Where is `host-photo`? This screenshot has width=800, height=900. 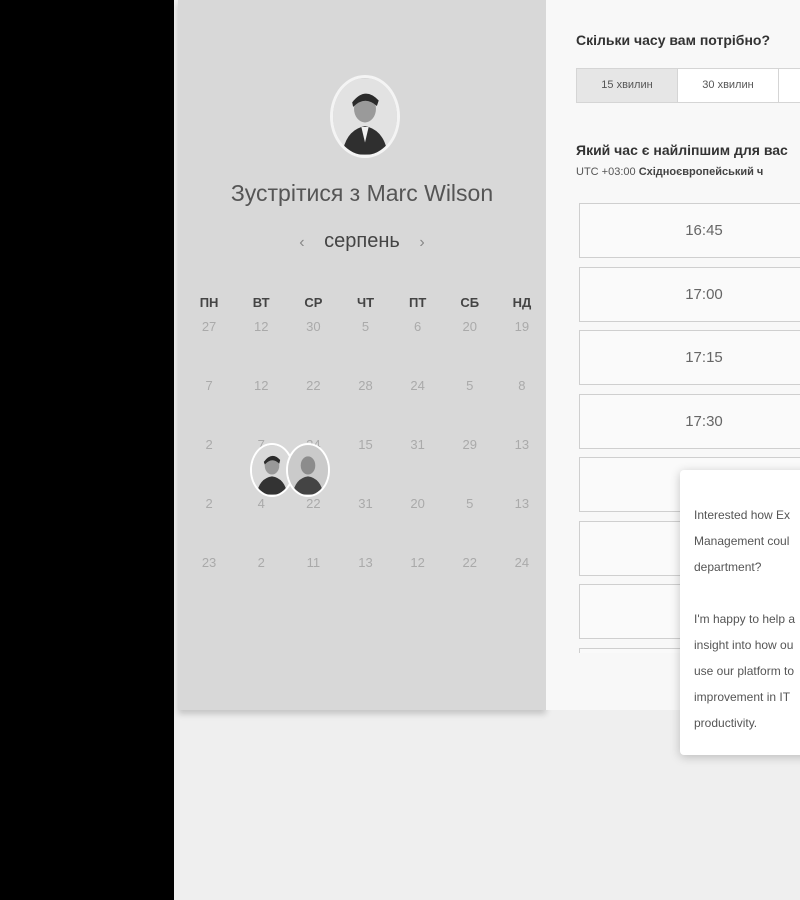 host-photo is located at coordinates (365, 116).